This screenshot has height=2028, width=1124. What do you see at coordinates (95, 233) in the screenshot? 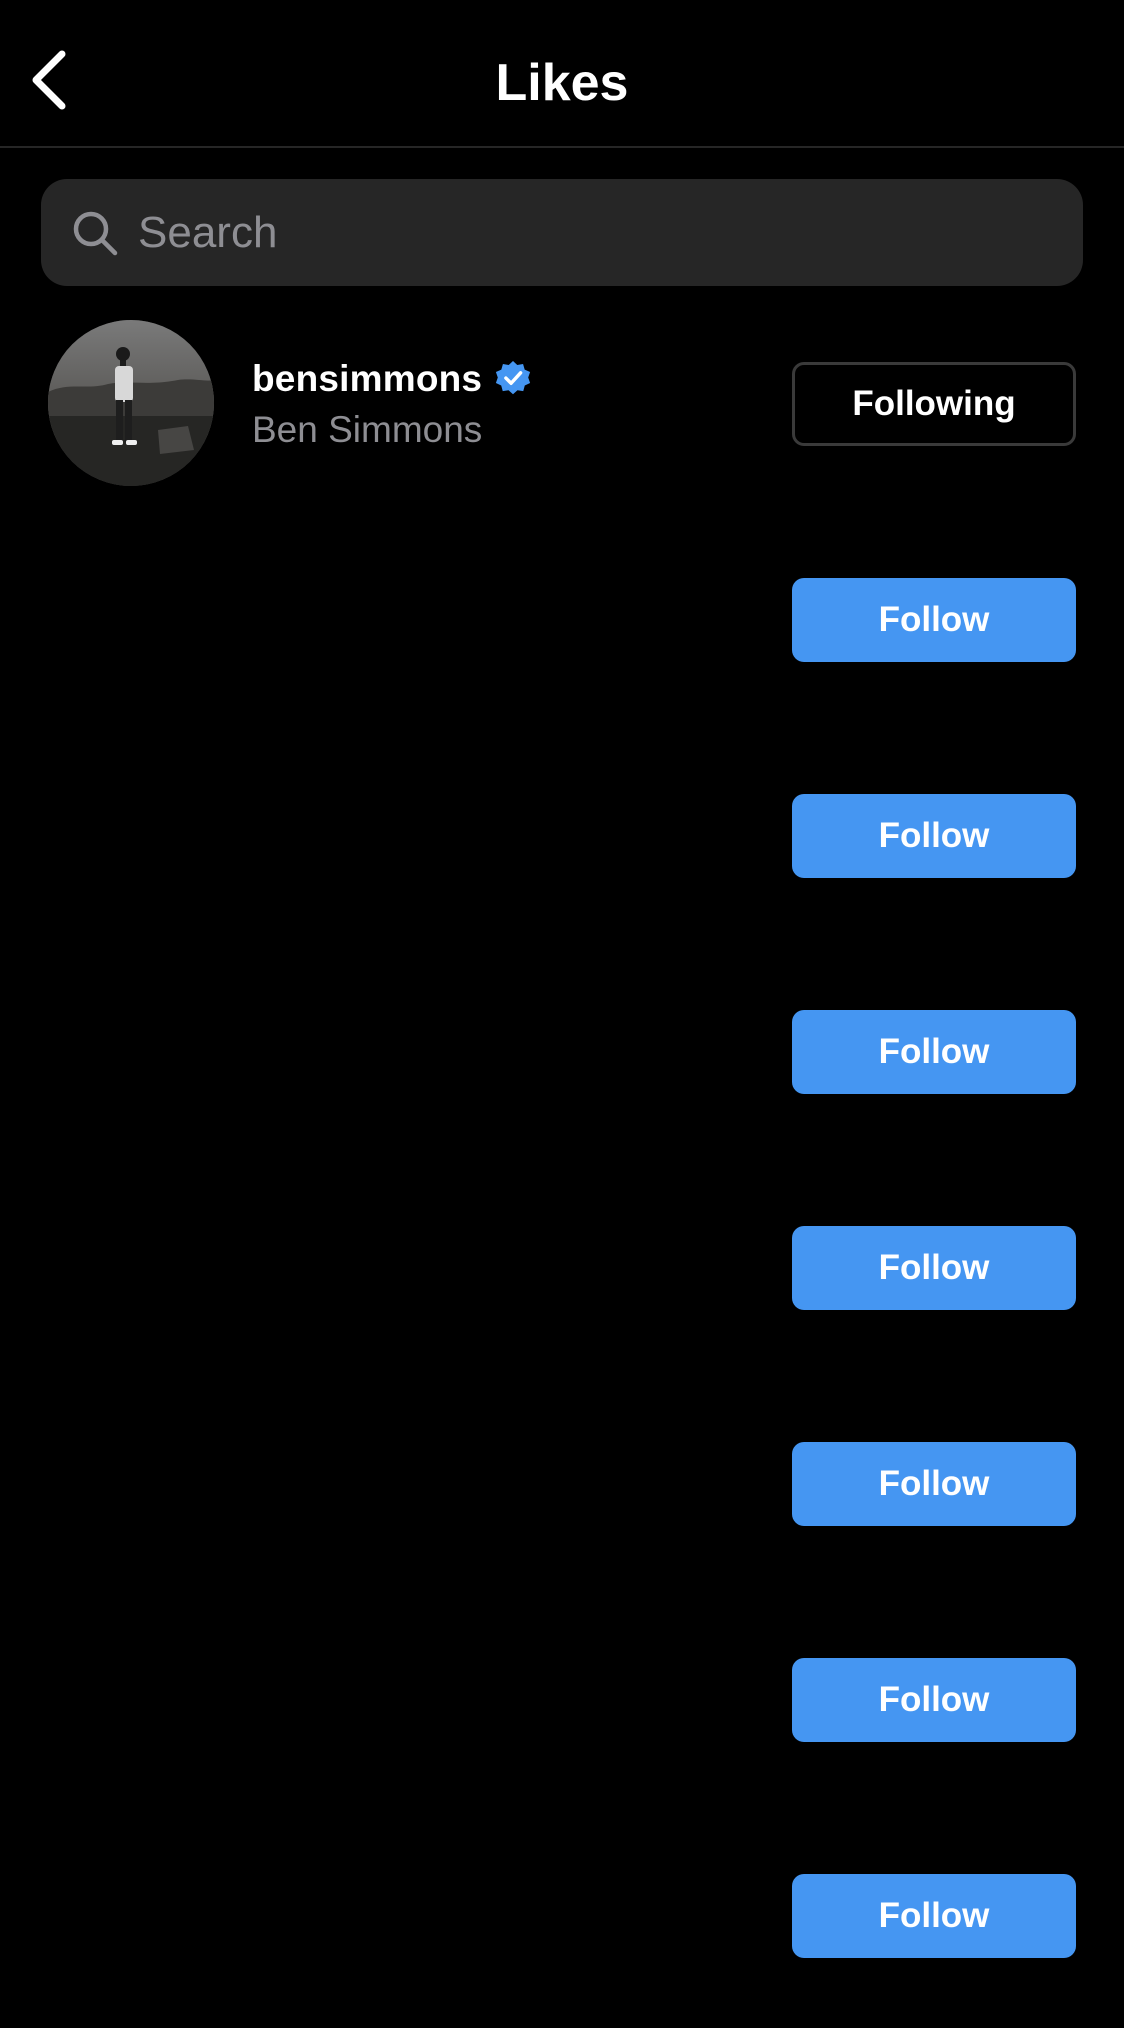
I see `search-icon` at bounding box center [95, 233].